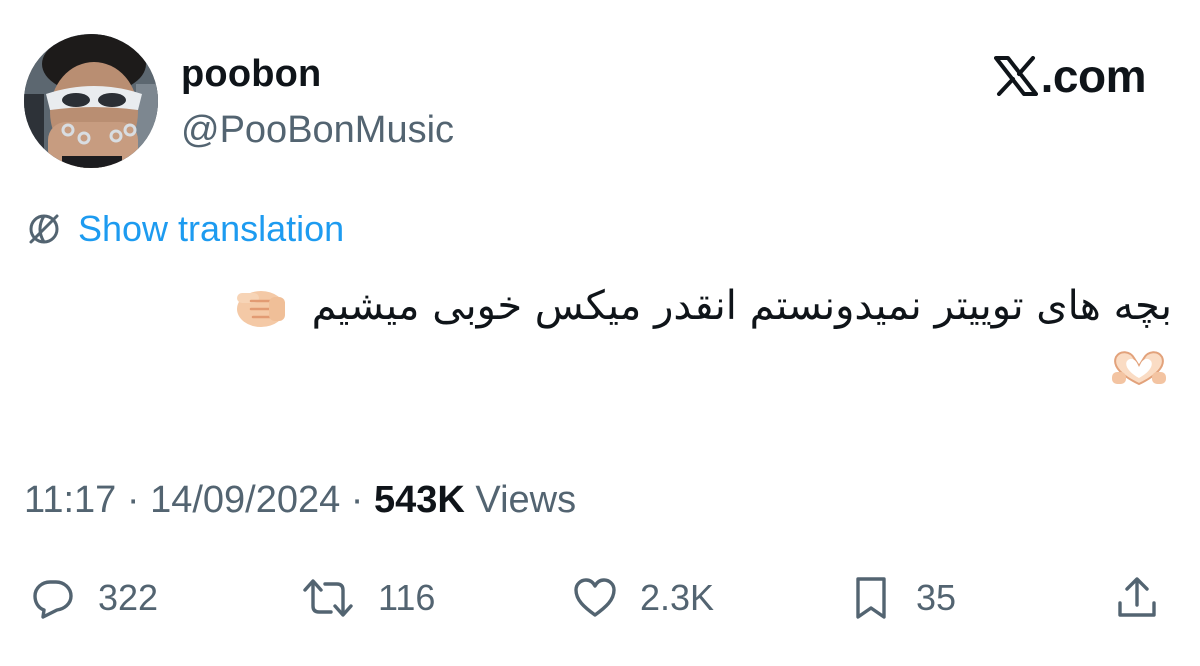 The height and width of the screenshot is (666, 1200). I want to click on display-name: poobon, so click(251, 74).